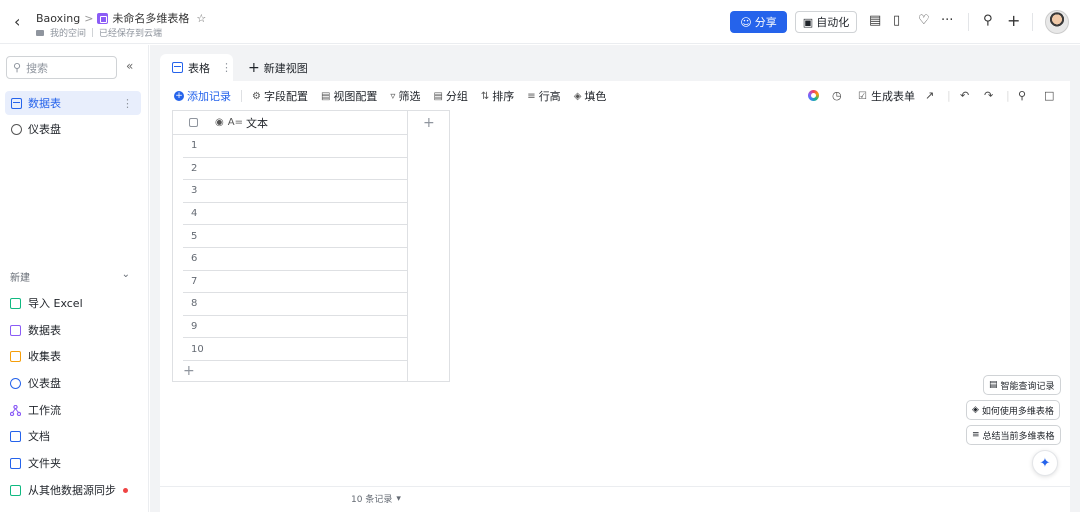 This screenshot has height=512, width=1080. Describe the element at coordinates (1013, 21) in the screenshot. I see `add-icon: +` at that location.